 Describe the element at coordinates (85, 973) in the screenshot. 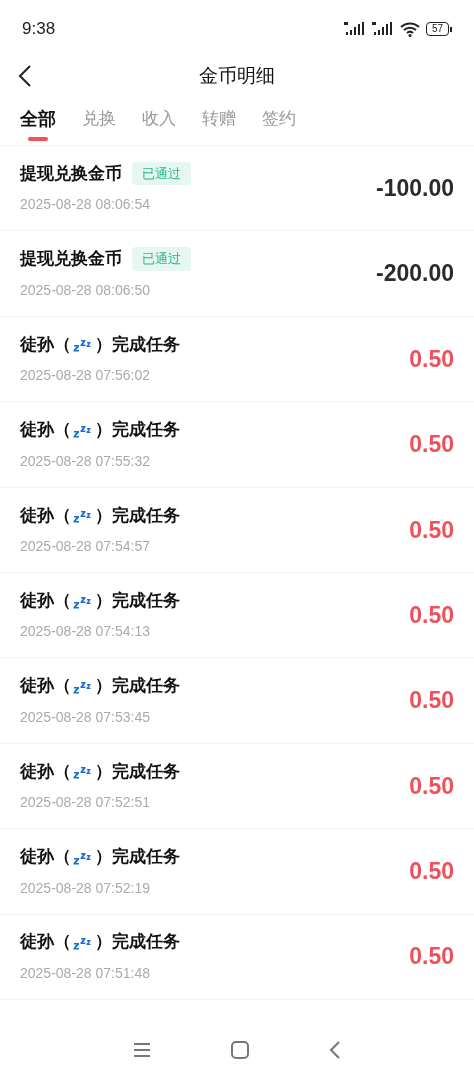

I see `record-time: 2025-08-28 07:51:48` at that location.